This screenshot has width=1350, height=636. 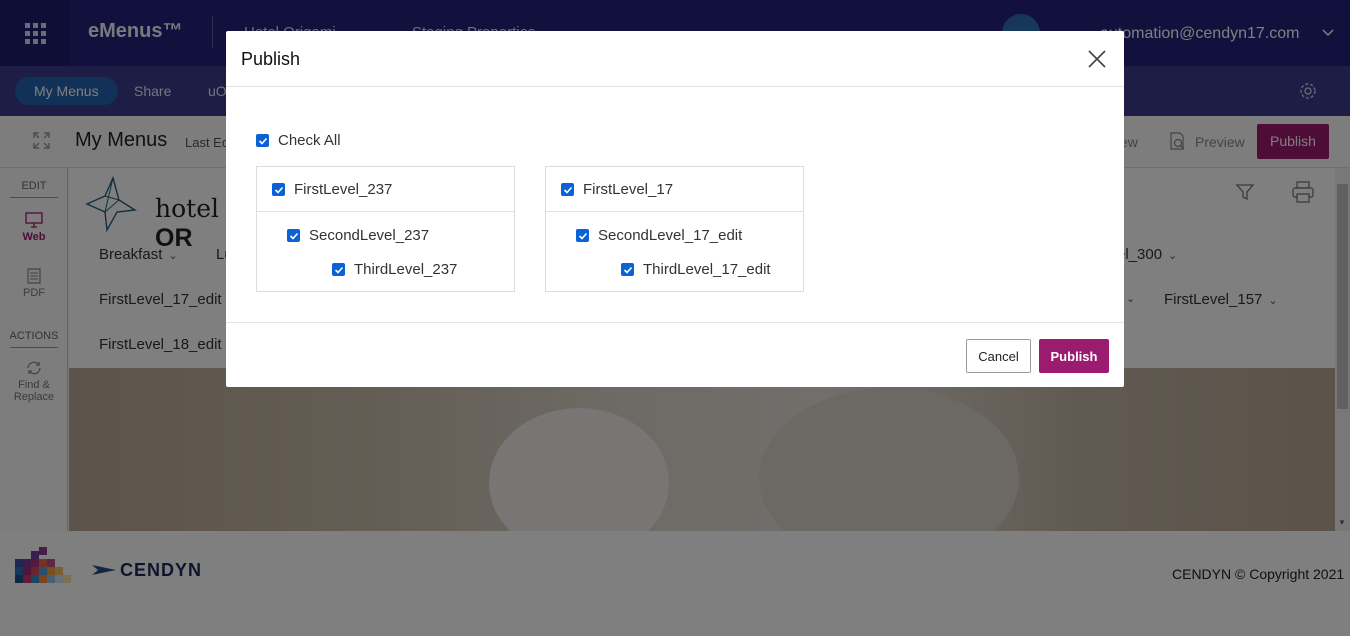 I want to click on dialog-title: Publish, so click(x=271, y=59).